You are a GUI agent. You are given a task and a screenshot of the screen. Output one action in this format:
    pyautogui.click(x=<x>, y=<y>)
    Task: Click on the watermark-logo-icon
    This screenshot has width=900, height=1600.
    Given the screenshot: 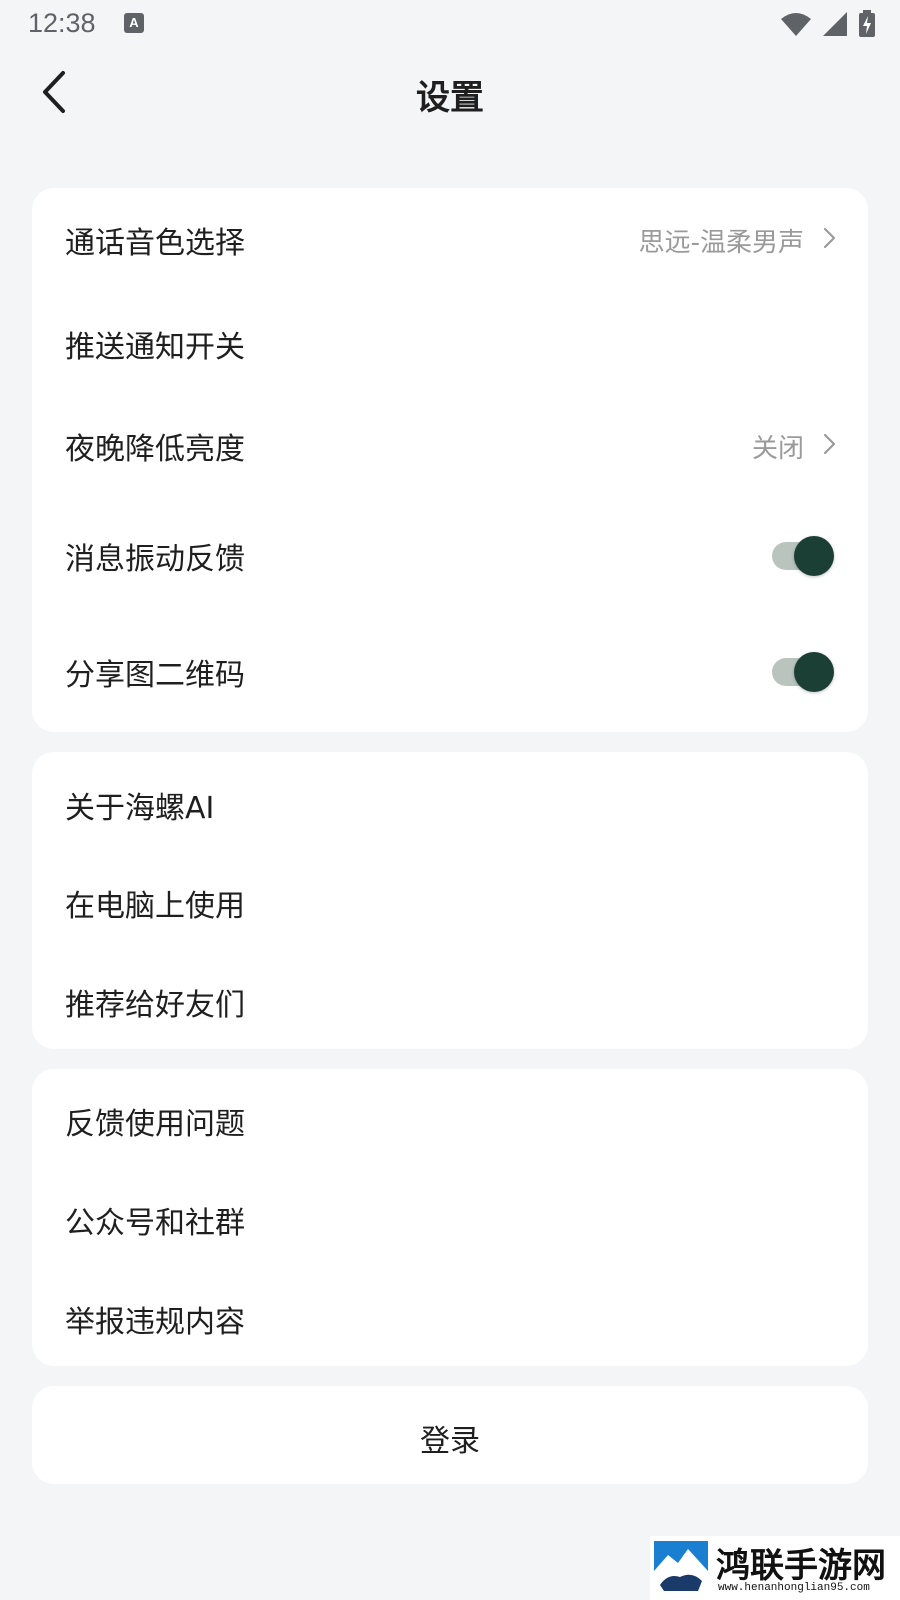 What is the action you would take?
    pyautogui.click(x=681, y=1568)
    